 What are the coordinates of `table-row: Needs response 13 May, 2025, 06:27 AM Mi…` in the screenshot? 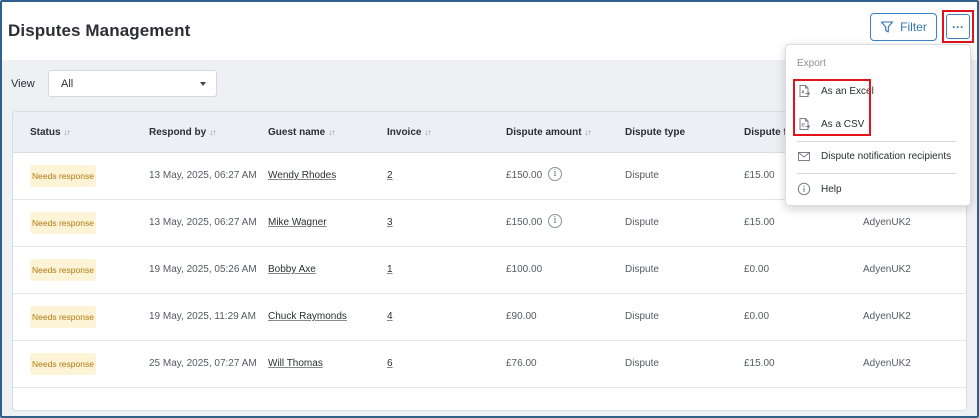 It's located at (489, 223).